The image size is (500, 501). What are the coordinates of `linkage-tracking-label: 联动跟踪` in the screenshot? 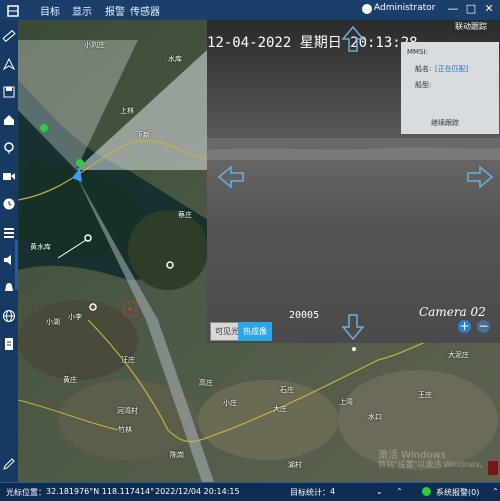 It's located at (471, 26).